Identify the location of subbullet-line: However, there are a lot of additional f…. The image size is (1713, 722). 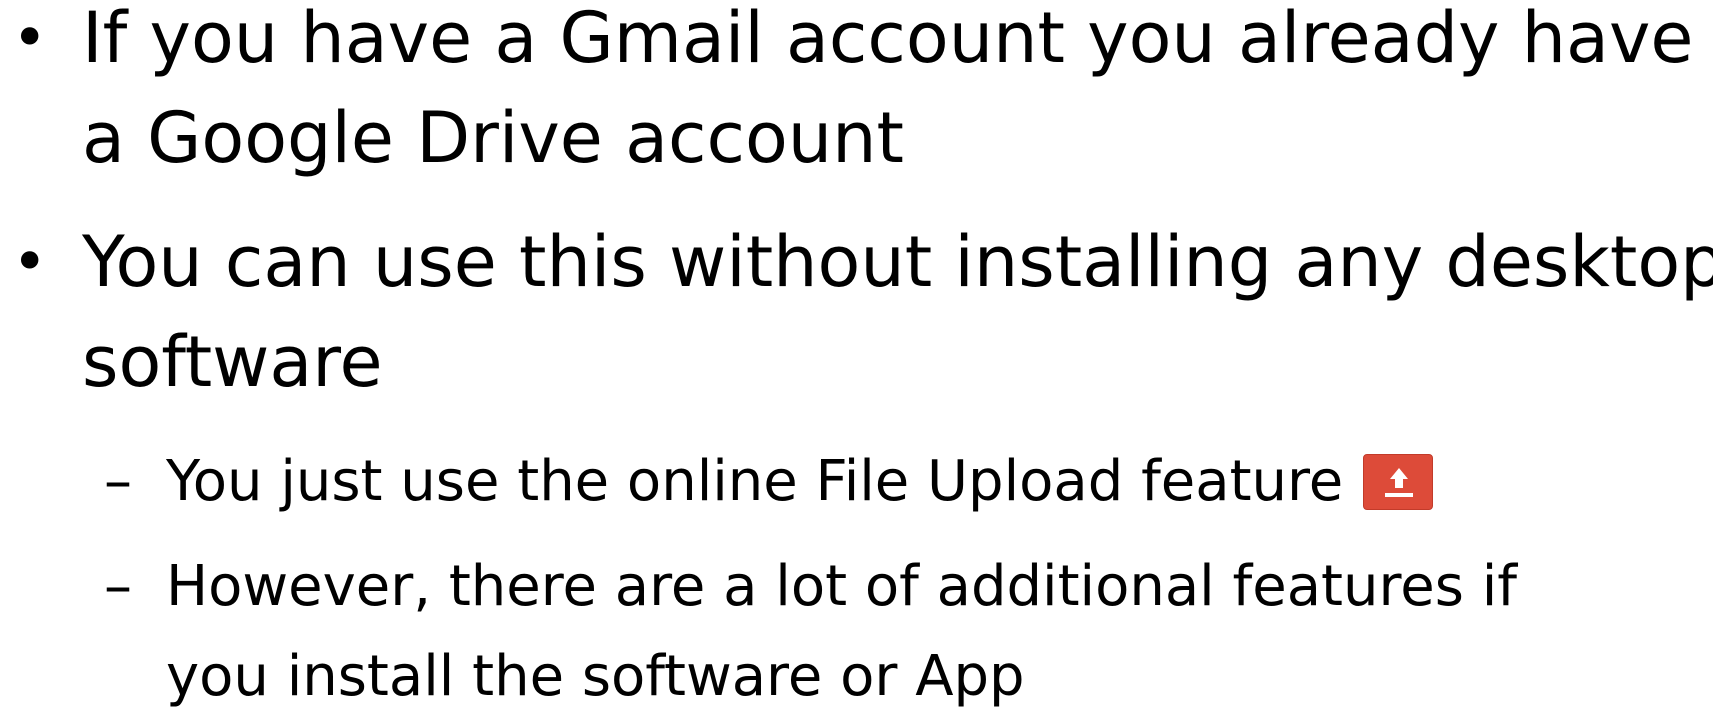
(841, 586).